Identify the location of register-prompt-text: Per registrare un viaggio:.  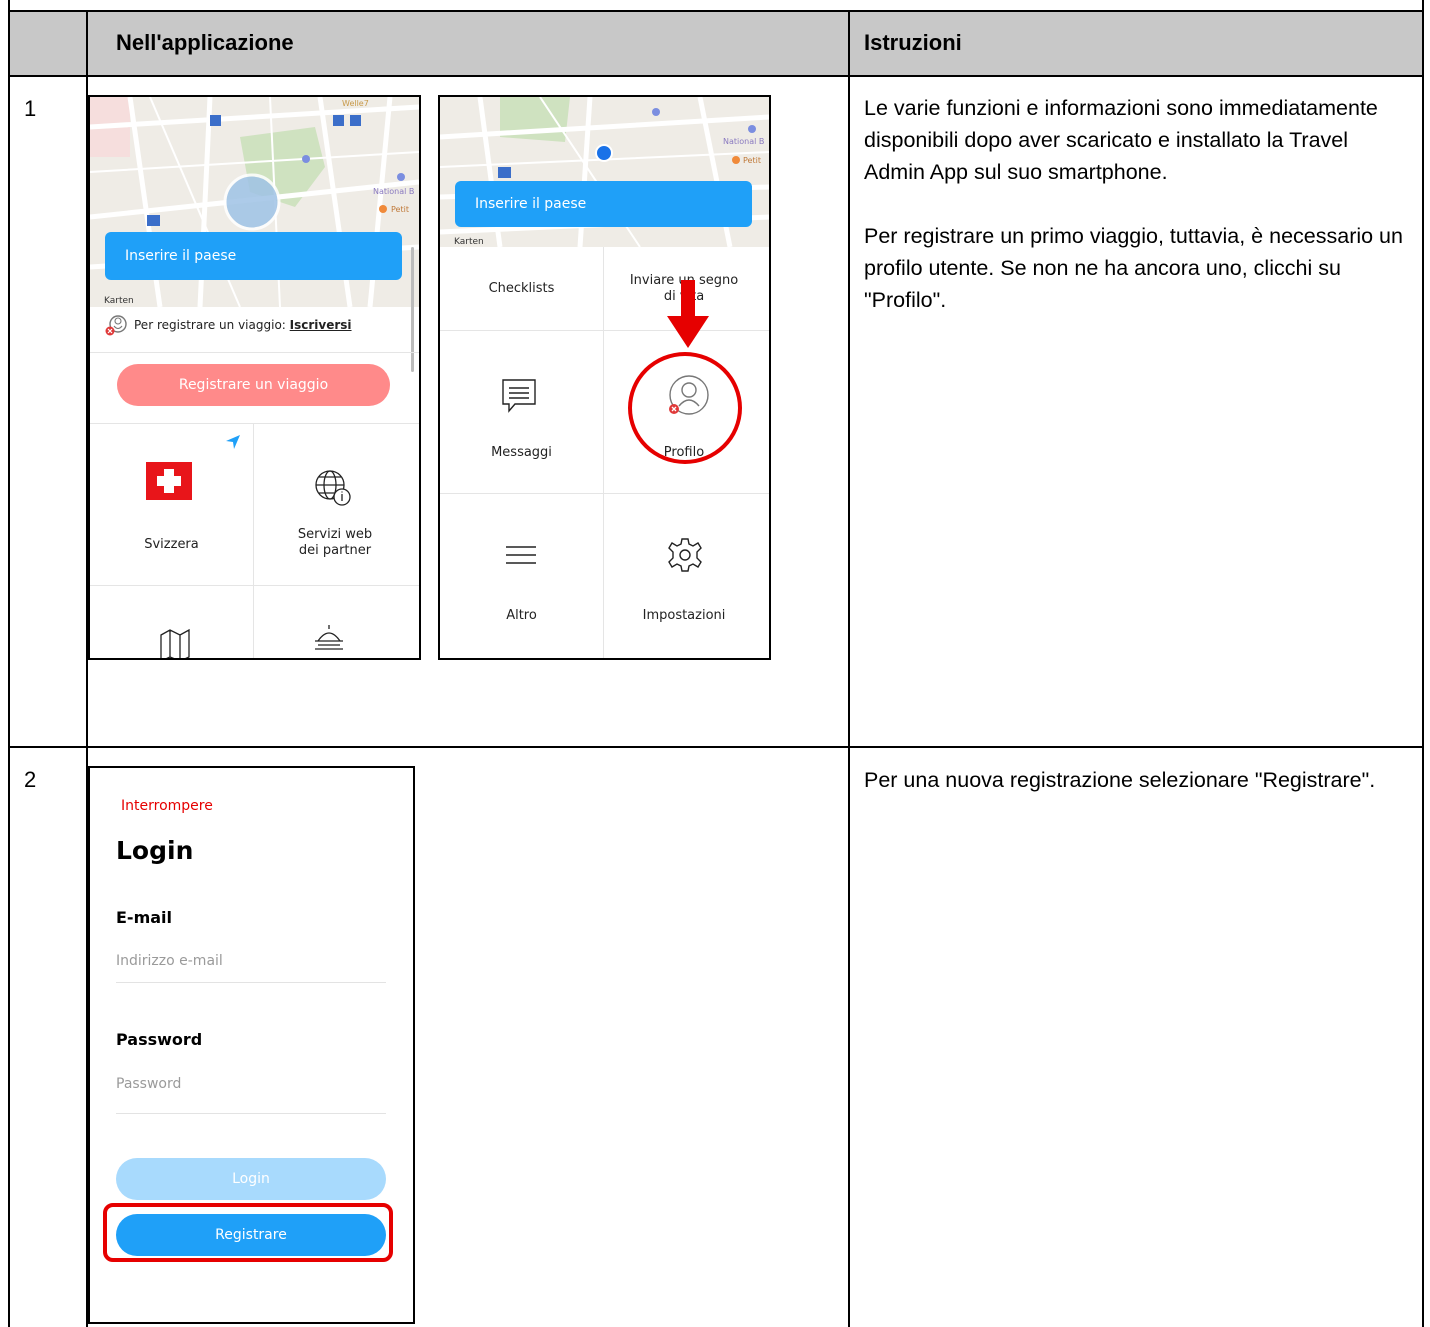
(210, 325).